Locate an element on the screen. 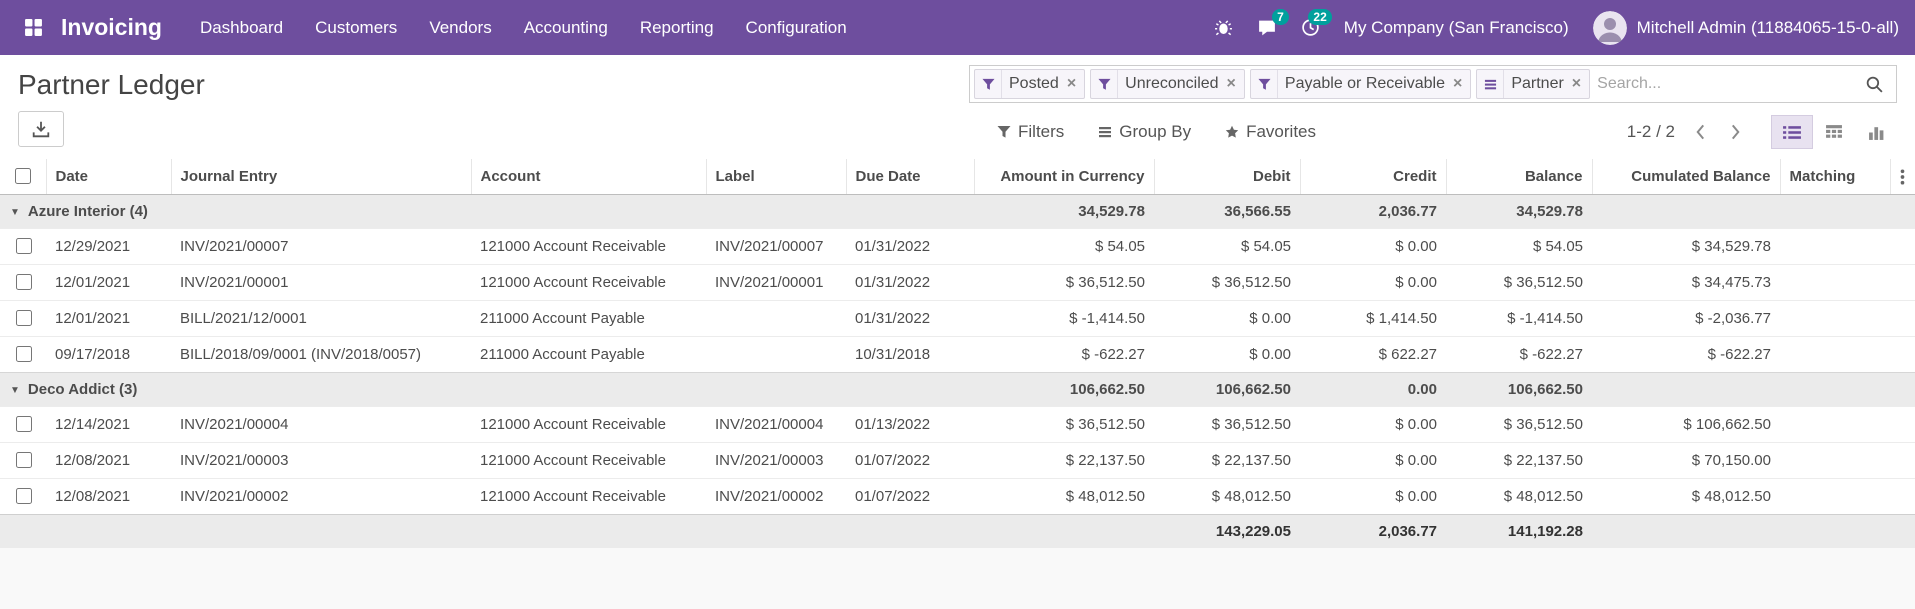 This screenshot has height=609, width=1915. favorites-button: Favorites is located at coordinates (1270, 132).